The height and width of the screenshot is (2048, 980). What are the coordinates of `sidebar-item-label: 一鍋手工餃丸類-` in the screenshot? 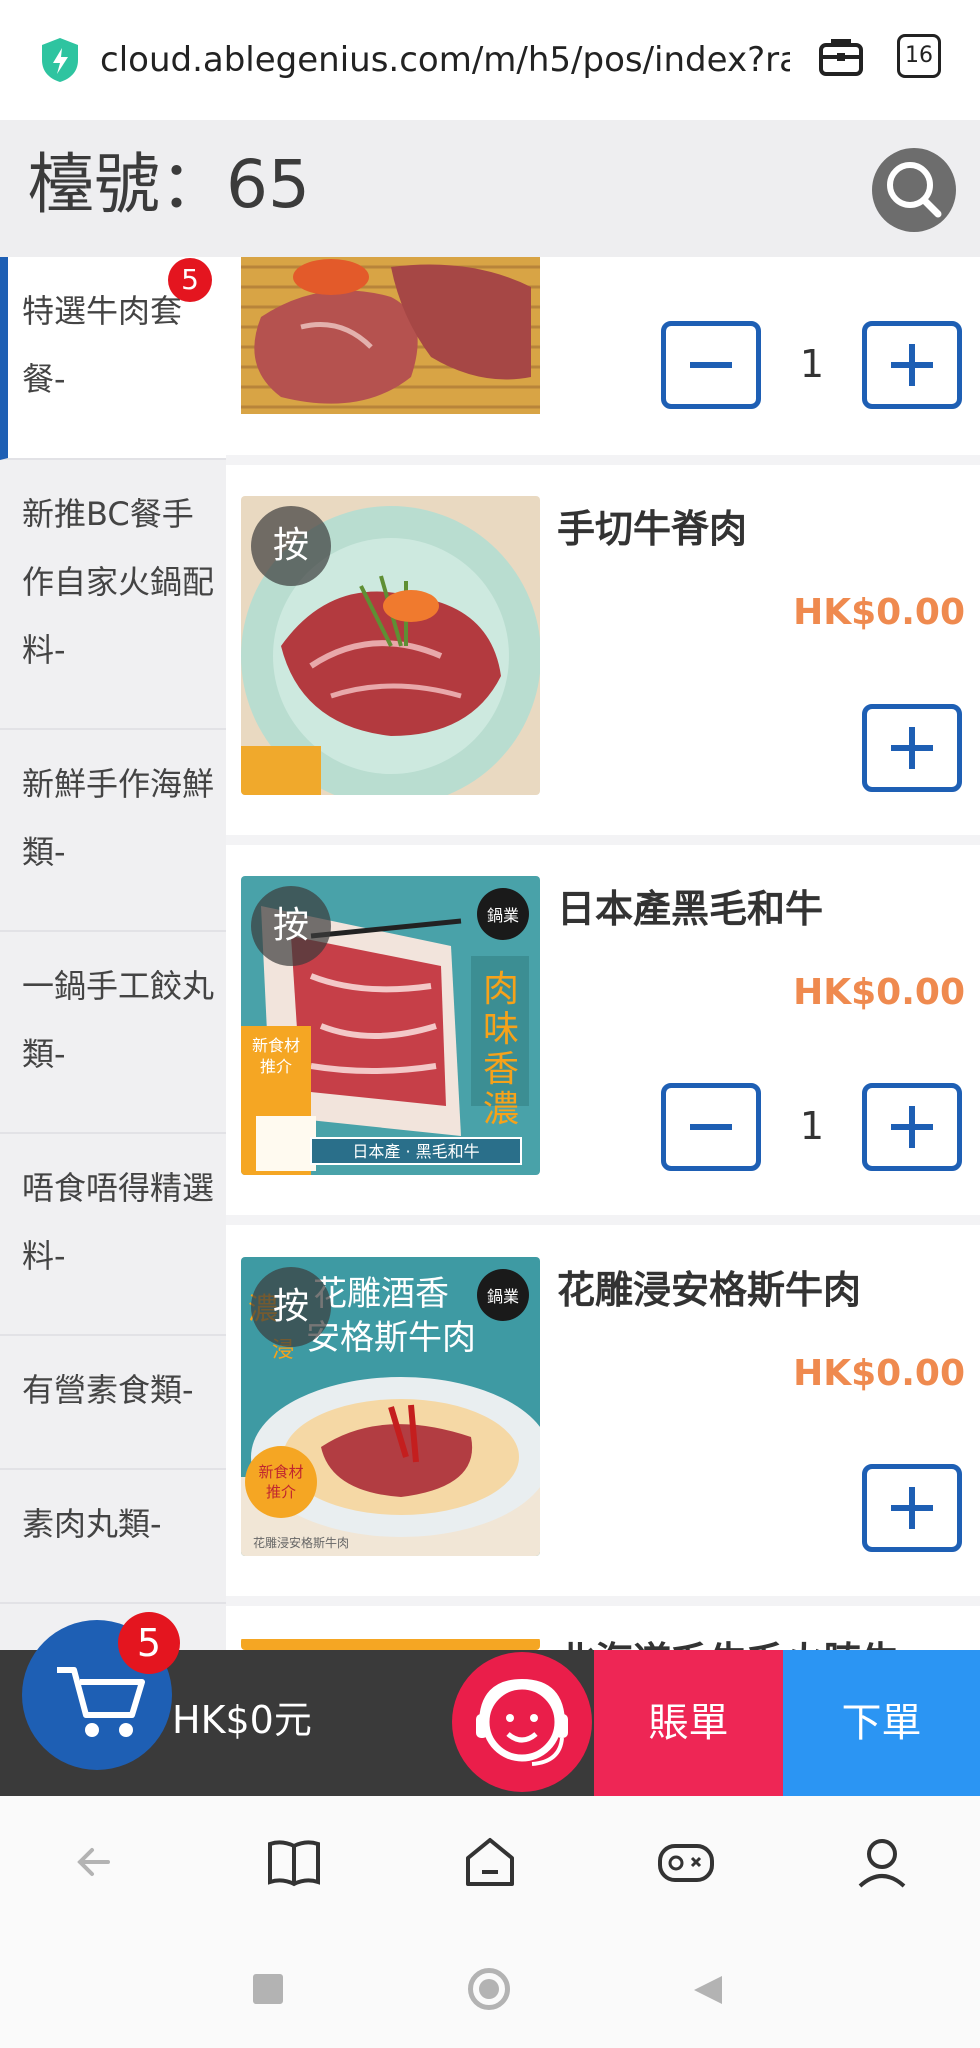 It's located at (118, 1020).